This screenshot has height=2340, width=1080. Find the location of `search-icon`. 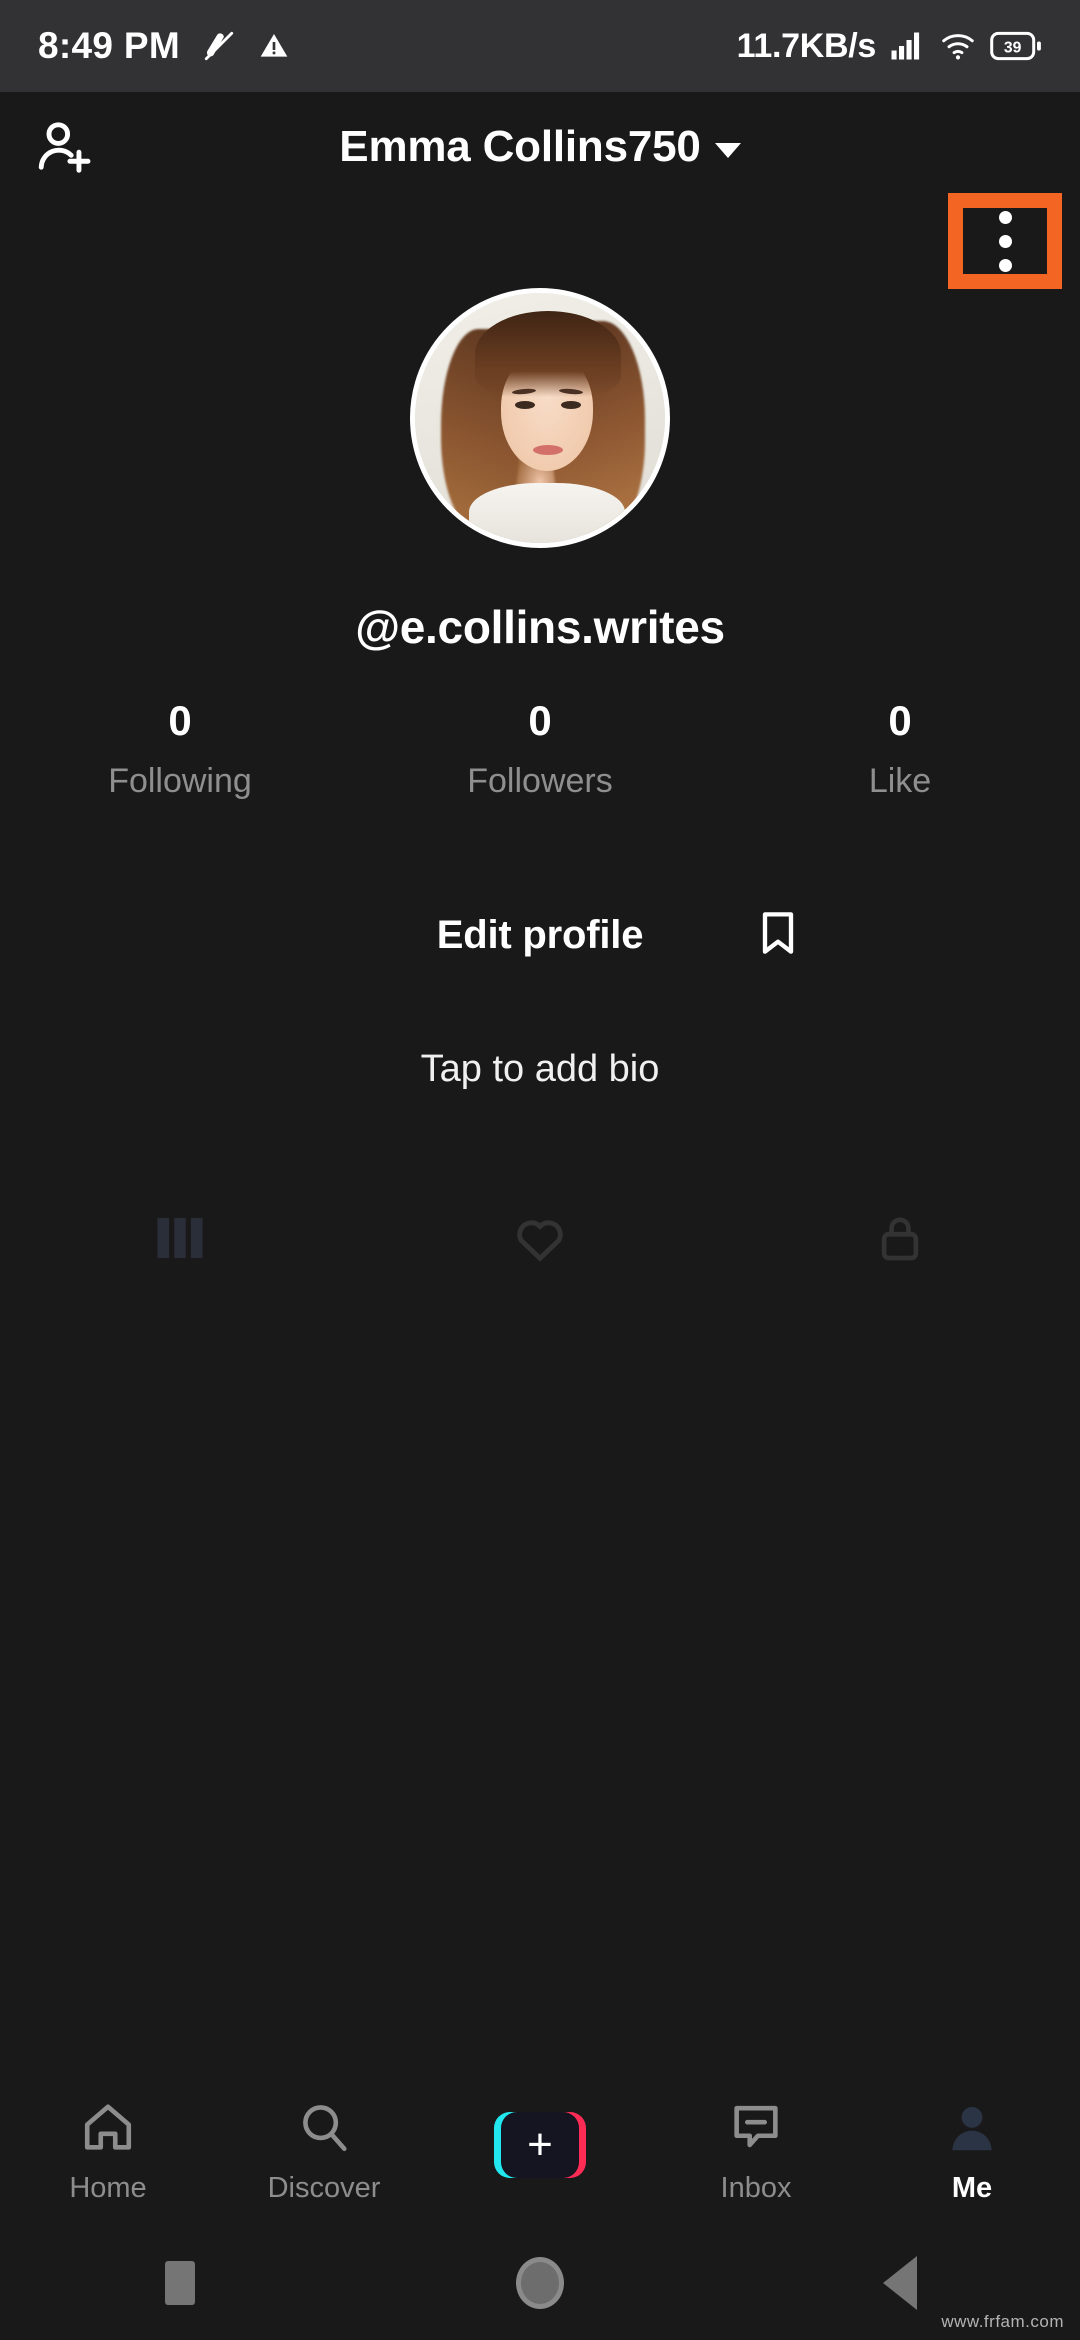

search-icon is located at coordinates (324, 2130).